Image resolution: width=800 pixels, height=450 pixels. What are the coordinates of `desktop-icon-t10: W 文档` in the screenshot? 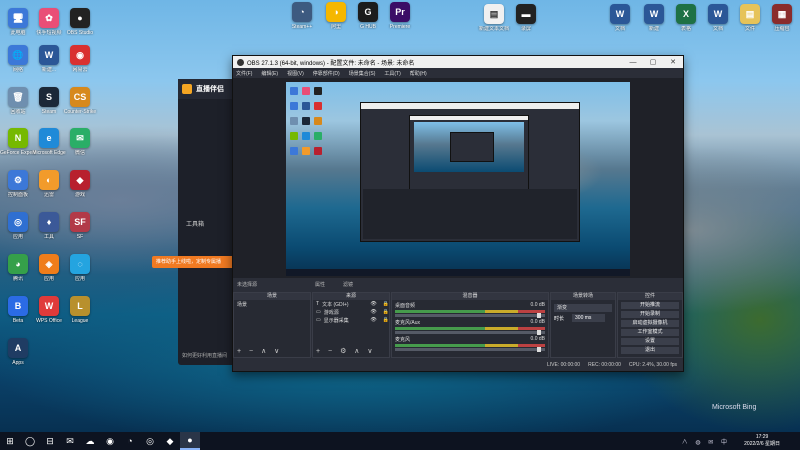 It's located at (718, 18).